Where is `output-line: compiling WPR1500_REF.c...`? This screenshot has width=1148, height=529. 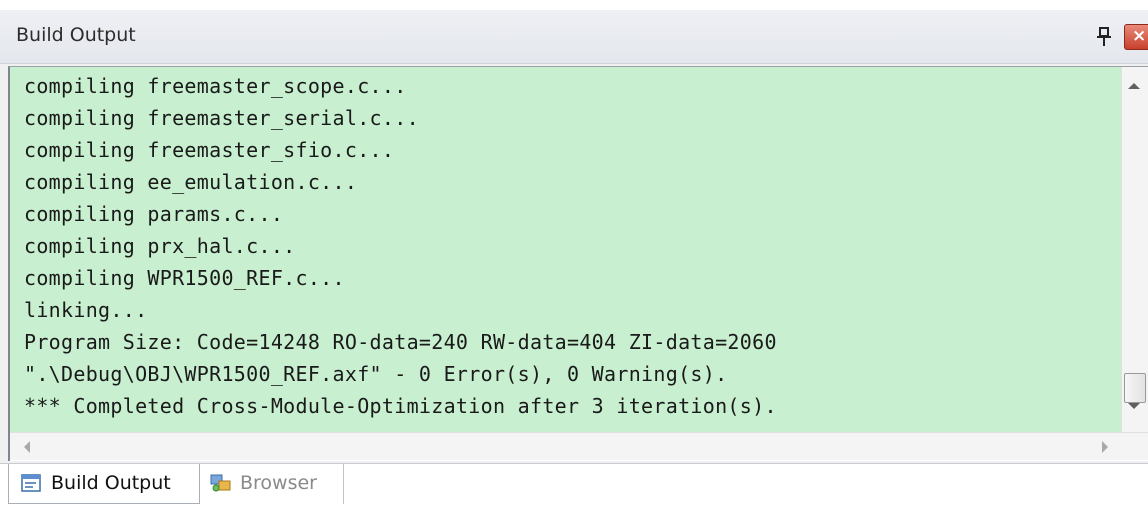
output-line: compiling WPR1500_REF.c... is located at coordinates (184, 278).